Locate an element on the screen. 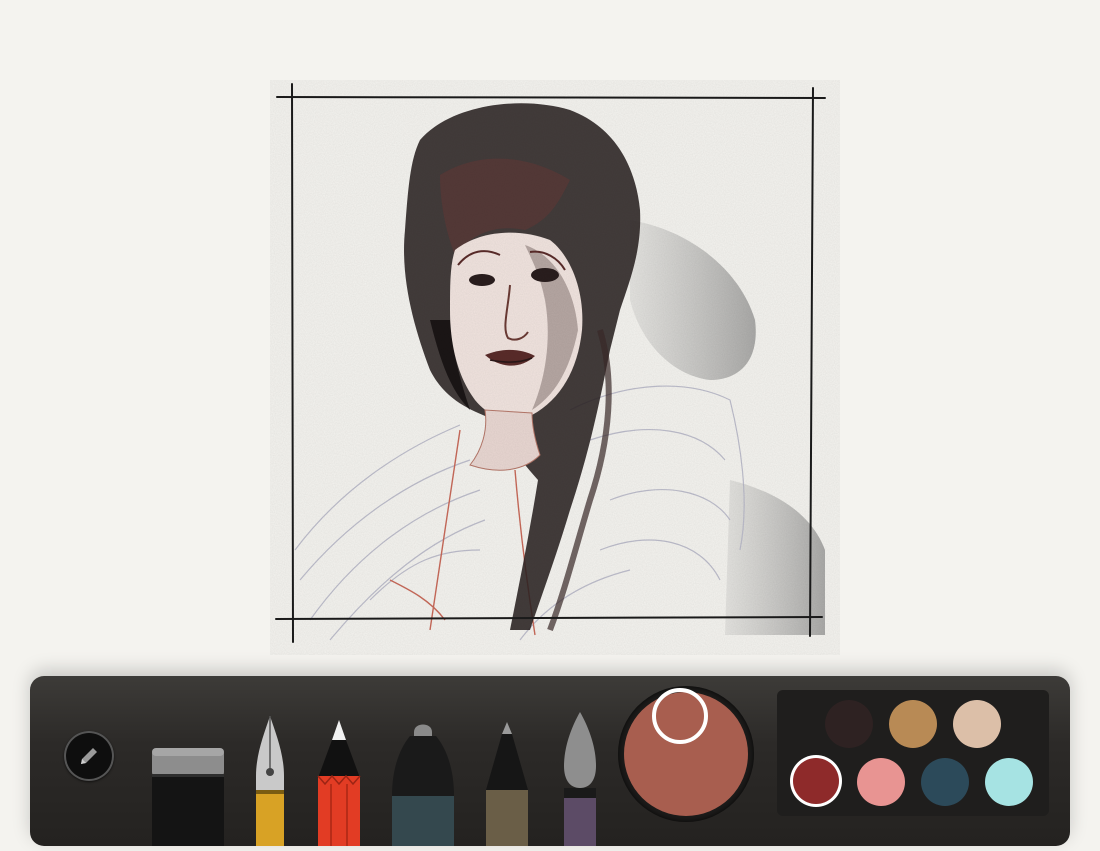 This screenshot has height=851, width=1100. swatch-light-cyan is located at coordinates (1009, 782).